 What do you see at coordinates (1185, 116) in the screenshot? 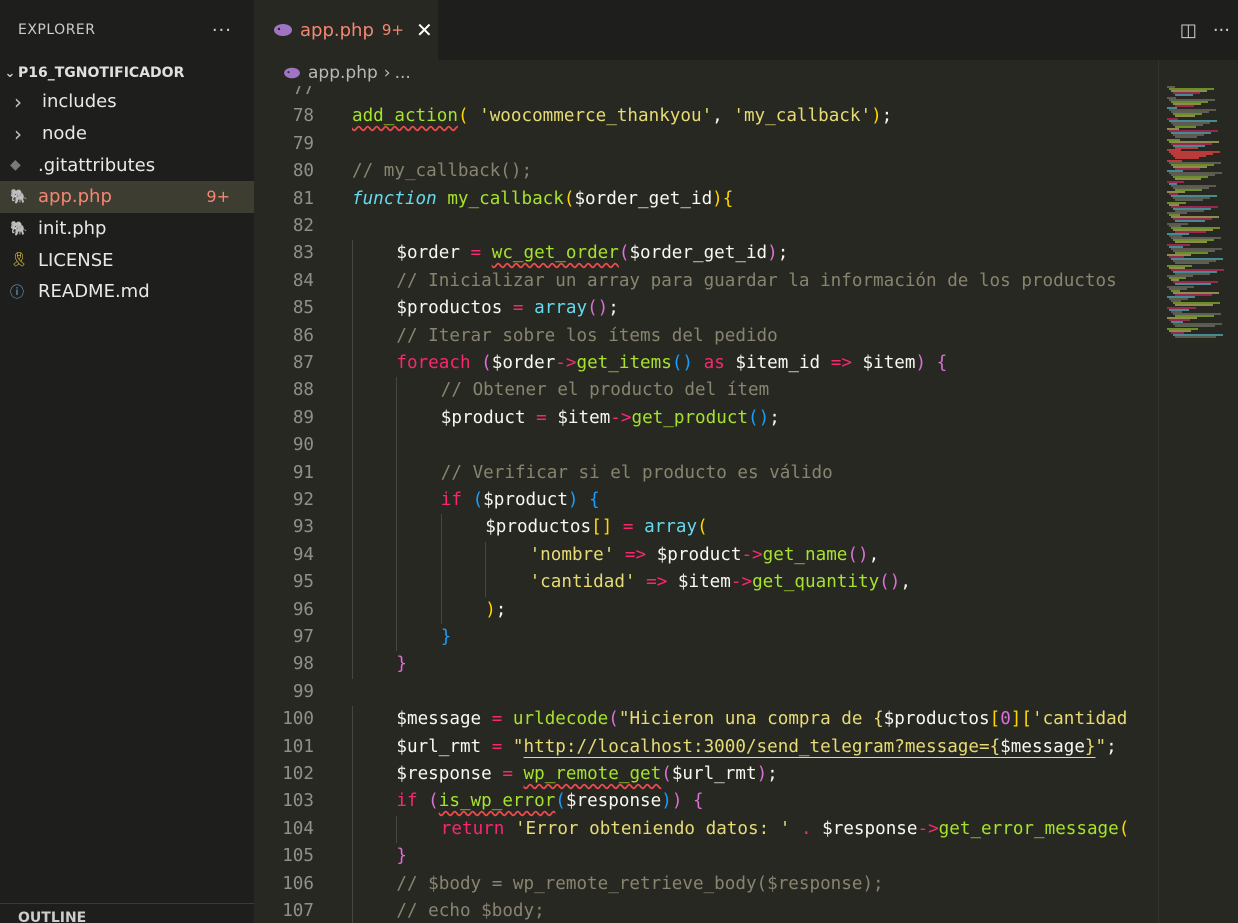
I see `minimap-line` at bounding box center [1185, 116].